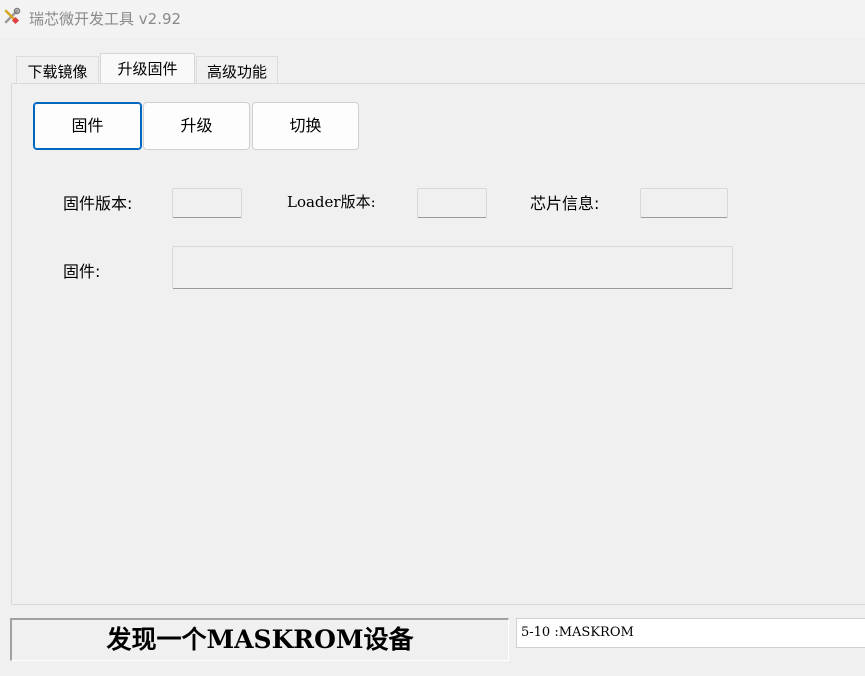 This screenshot has width=865, height=676. Describe the element at coordinates (305, 126) in the screenshot. I see `switch-button: 切换` at that location.